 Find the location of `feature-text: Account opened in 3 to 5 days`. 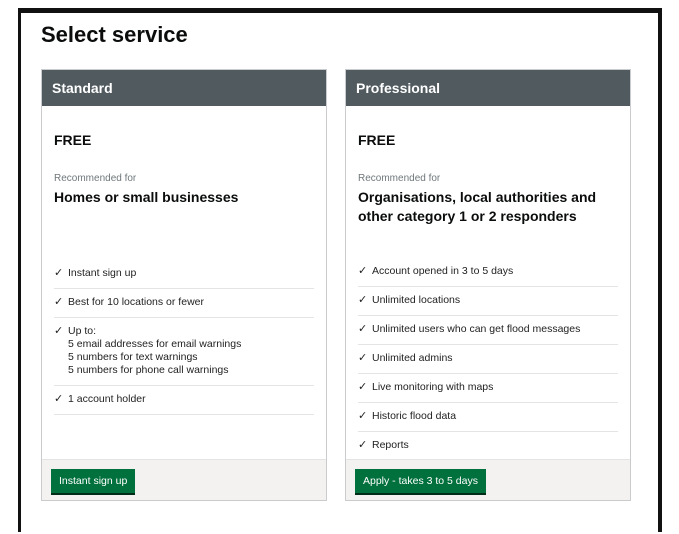

feature-text: Account opened in 3 to 5 days is located at coordinates (443, 271).